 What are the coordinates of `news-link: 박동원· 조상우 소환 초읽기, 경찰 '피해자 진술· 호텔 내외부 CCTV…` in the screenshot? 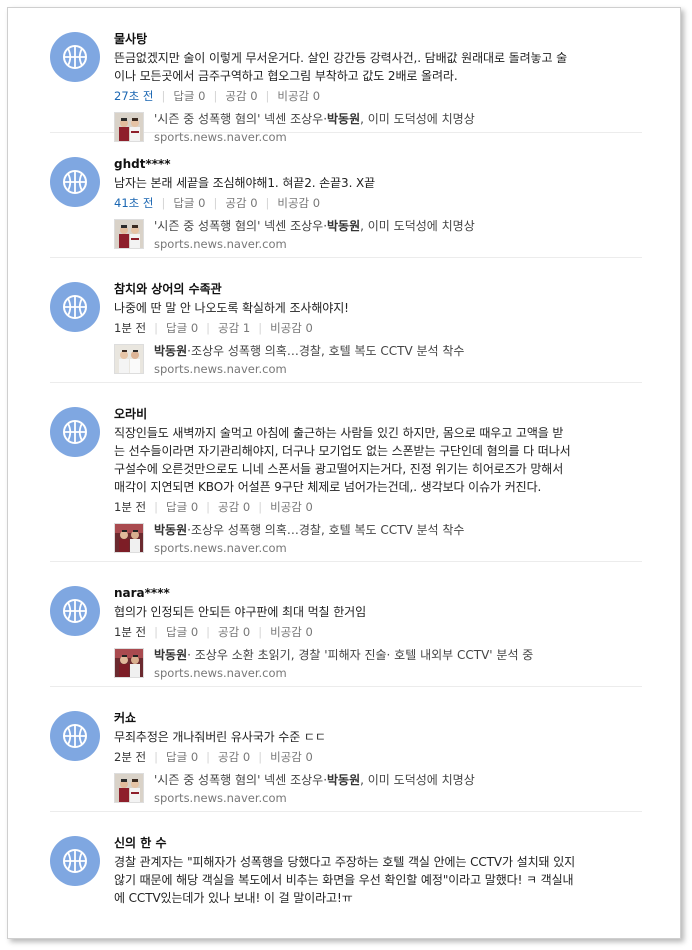 It's located at (378, 664).